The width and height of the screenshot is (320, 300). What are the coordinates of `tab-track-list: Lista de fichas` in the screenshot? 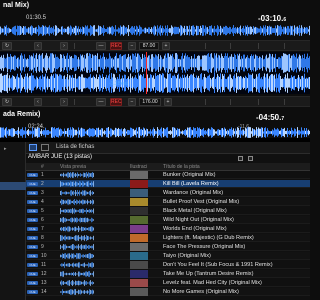 It's located at (75, 147).